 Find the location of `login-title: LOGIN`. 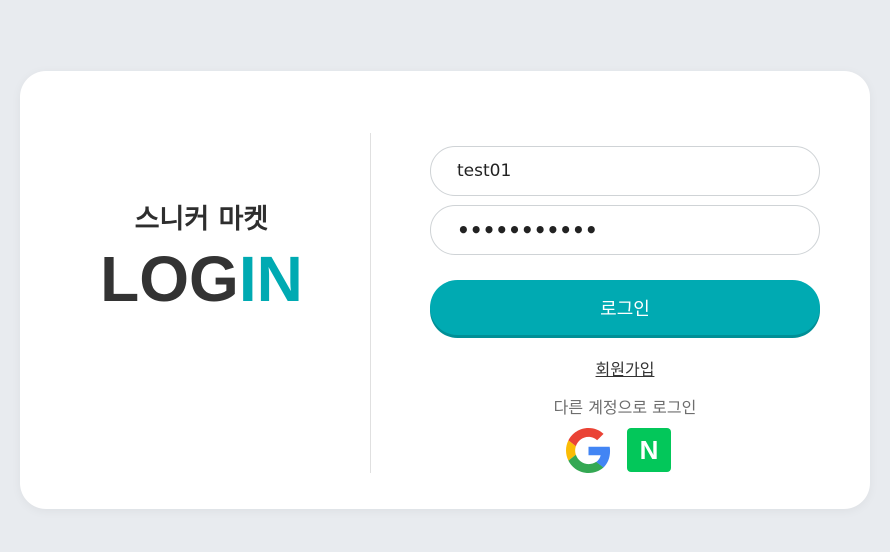

login-title: LOGIN is located at coordinates (201, 279).